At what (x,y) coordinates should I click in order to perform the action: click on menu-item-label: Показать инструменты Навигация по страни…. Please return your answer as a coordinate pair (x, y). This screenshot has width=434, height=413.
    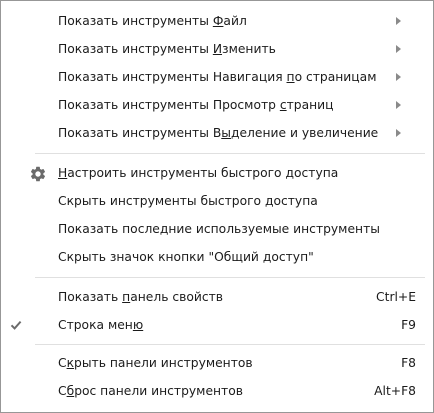
    Looking at the image, I should click on (217, 77).